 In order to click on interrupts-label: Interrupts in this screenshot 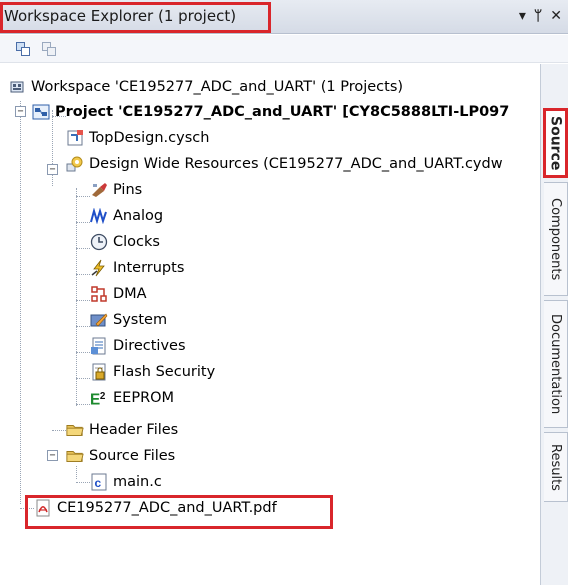, I will do `click(149, 268)`.